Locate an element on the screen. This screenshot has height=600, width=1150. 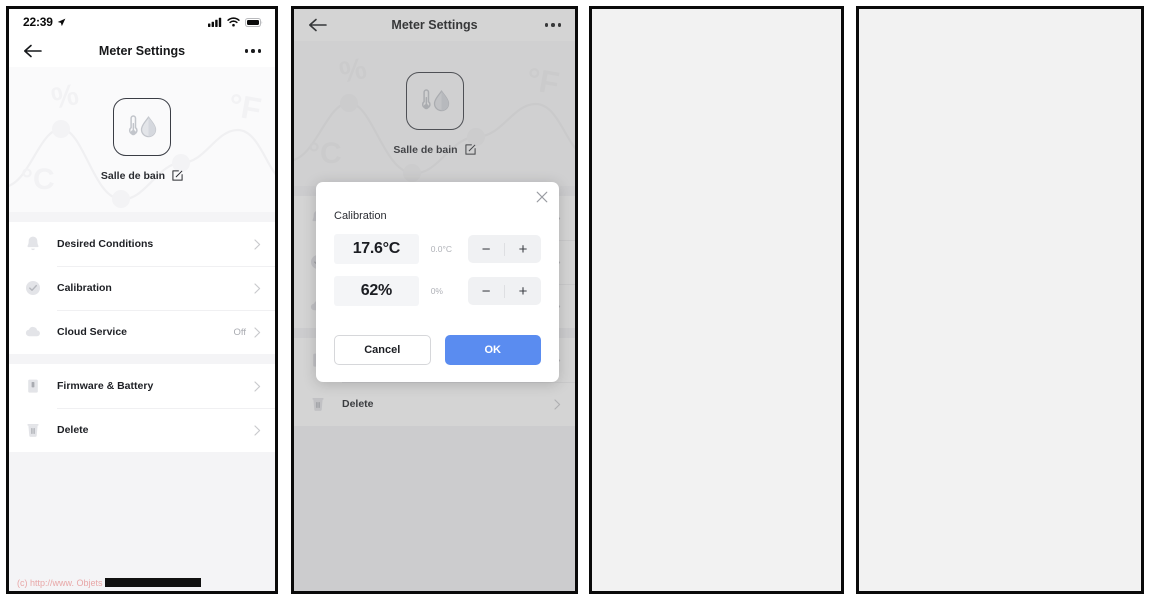
cancel-button: Cancel is located at coordinates (382, 350).